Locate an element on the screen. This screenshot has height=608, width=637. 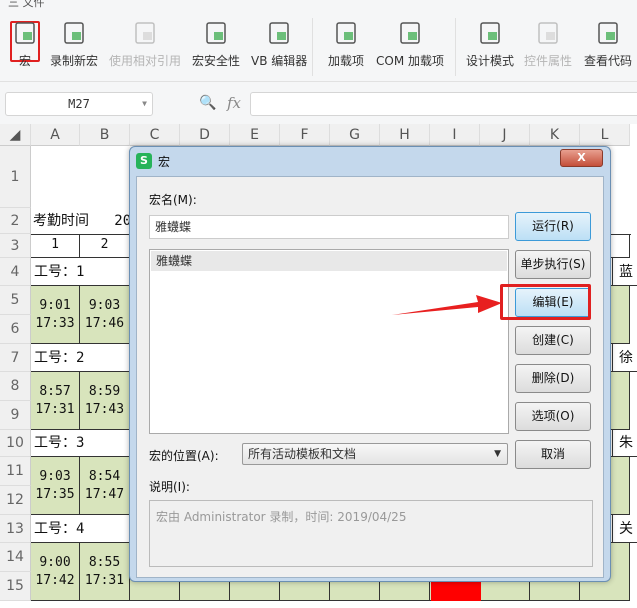
run-button: 运行(R) is located at coordinates (553, 226).